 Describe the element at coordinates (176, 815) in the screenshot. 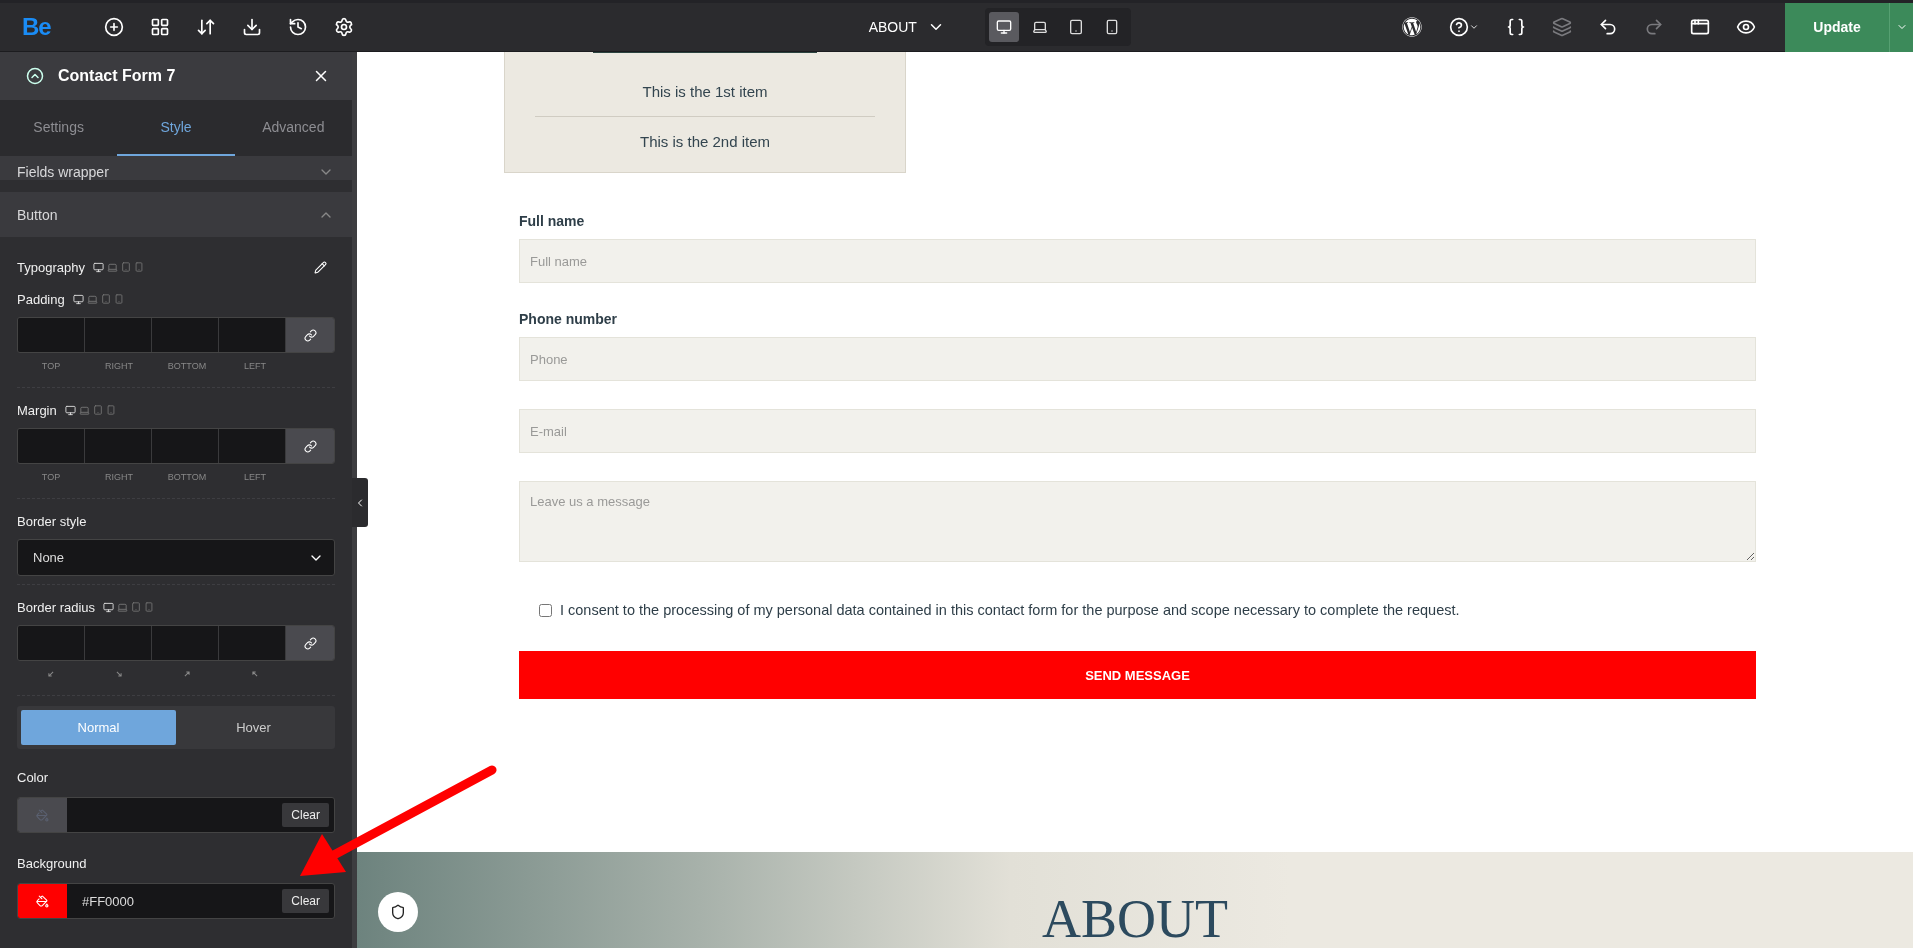

I see `color-field: Clear` at that location.